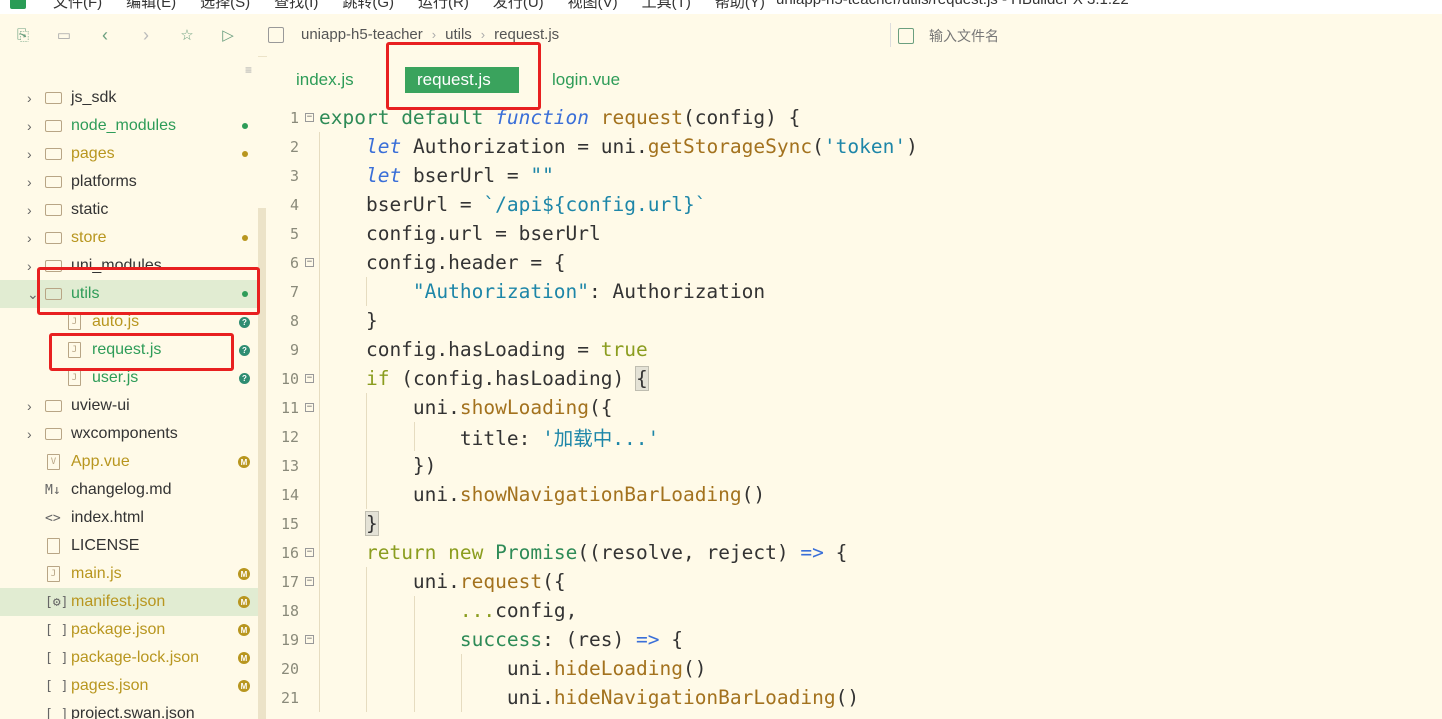 The image size is (1442, 719). I want to click on tree-item: <> index.html, so click(129, 518).